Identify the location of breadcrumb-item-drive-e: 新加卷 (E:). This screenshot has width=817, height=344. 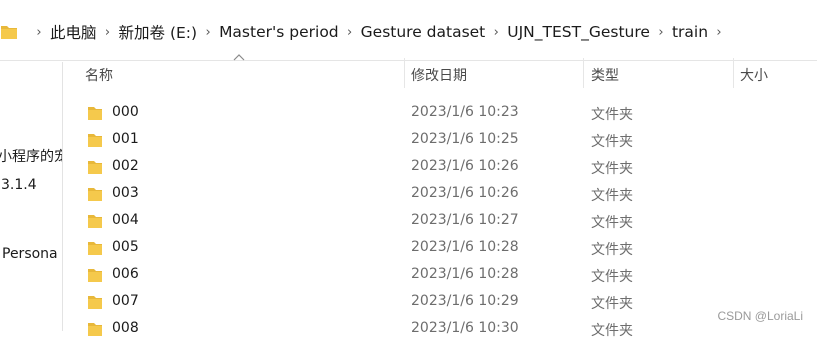
(158, 32).